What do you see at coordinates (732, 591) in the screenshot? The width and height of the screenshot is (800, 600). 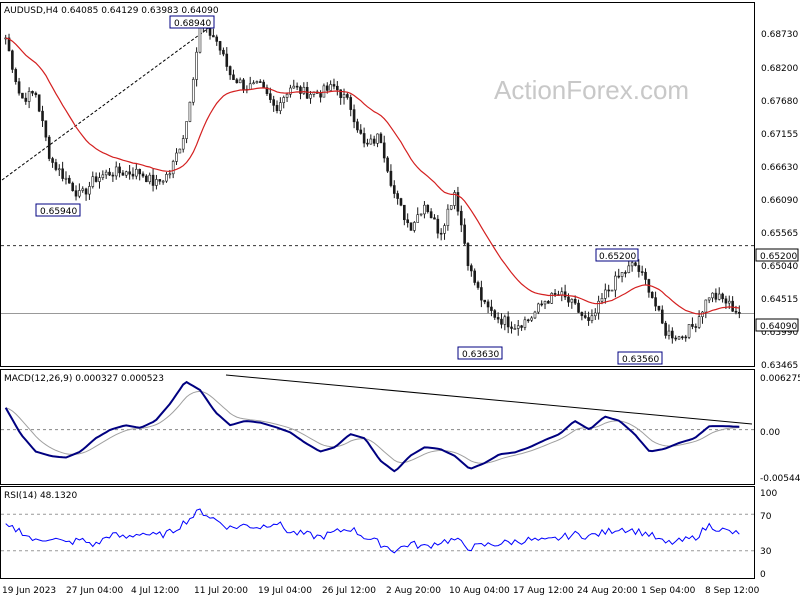 I see `date-tick-label: 8 Sep 12:00` at bounding box center [732, 591].